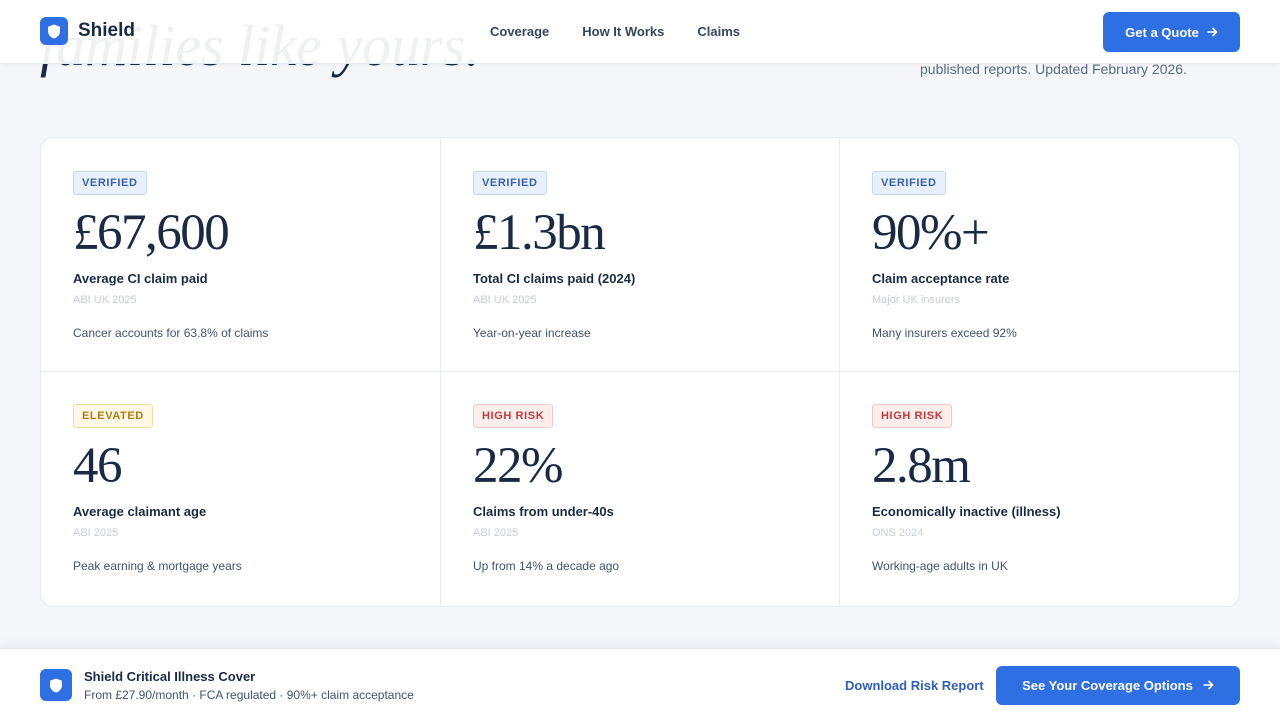 This screenshot has width=1280, height=720. What do you see at coordinates (543, 511) in the screenshot?
I see `stat-label: Claims from under-40s` at bounding box center [543, 511].